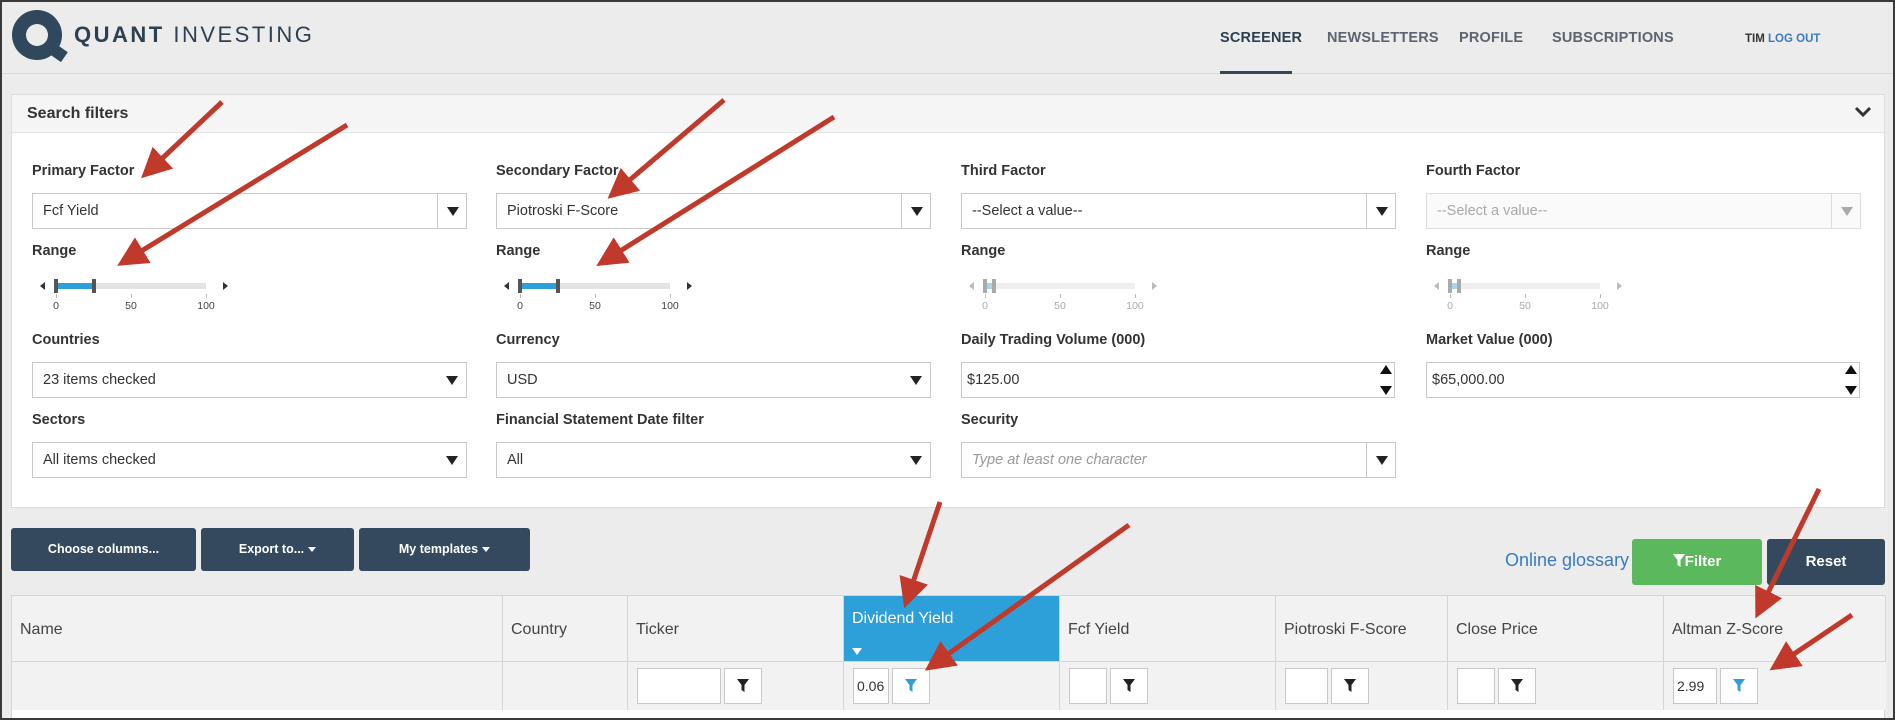 The width and height of the screenshot is (1895, 720). I want to click on user-name: TIM, so click(1755, 39).